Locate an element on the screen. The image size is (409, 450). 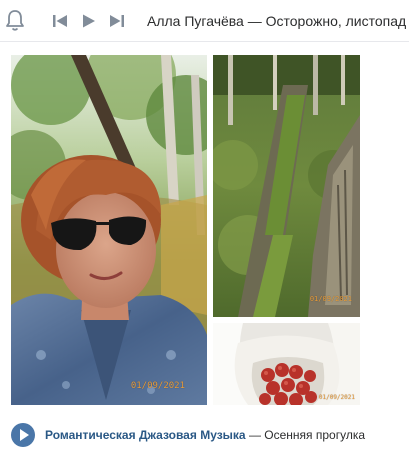
now-playing-track: Алла Пугачёва — Осторожно, листопад is located at coordinates (278, 21).